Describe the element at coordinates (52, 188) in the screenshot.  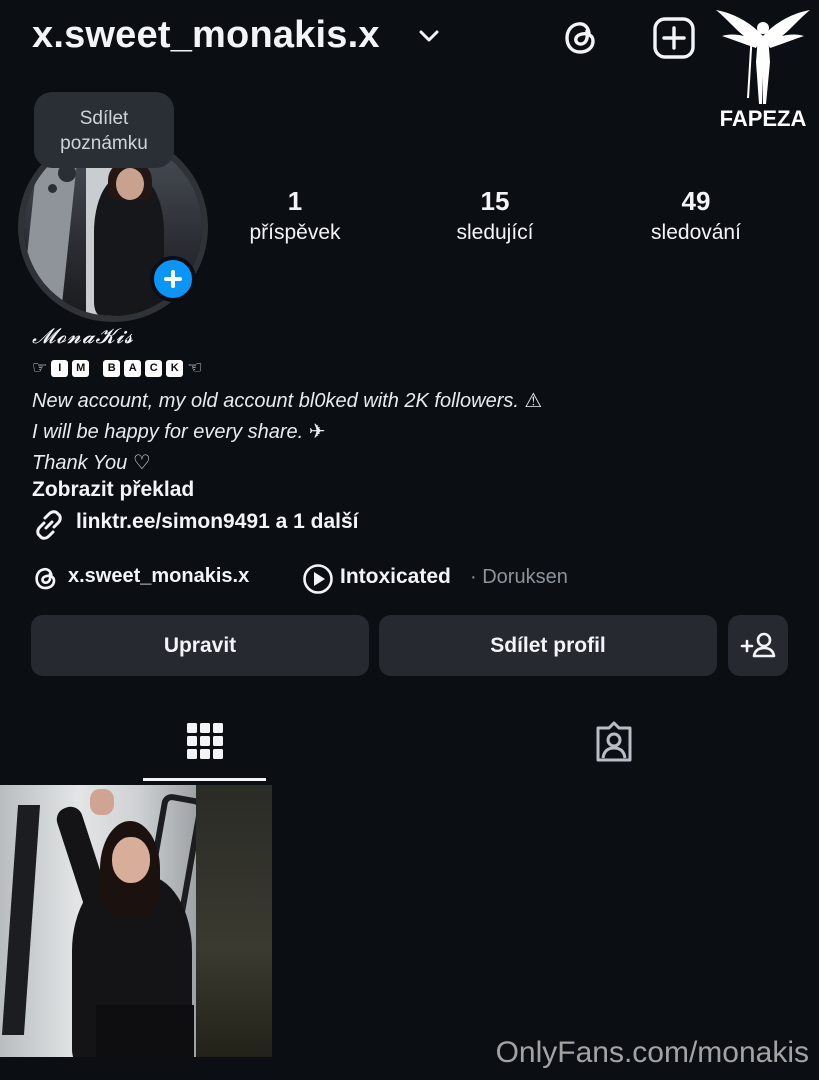
I see `note-bubble-tail-small` at that location.